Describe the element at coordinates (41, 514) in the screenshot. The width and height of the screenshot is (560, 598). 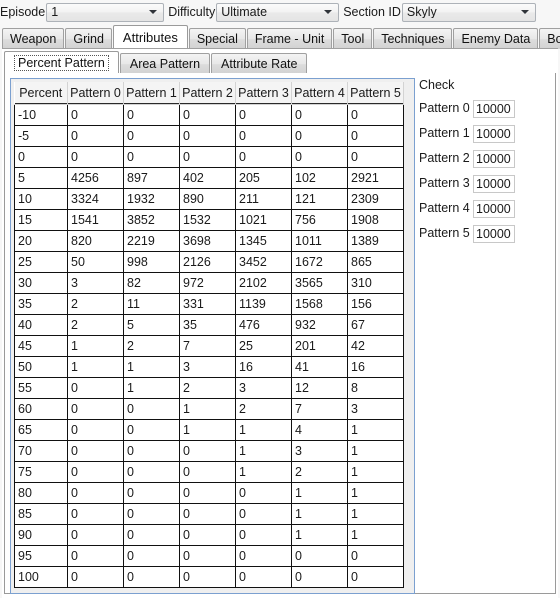
I see `percent-cell: 85` at that location.